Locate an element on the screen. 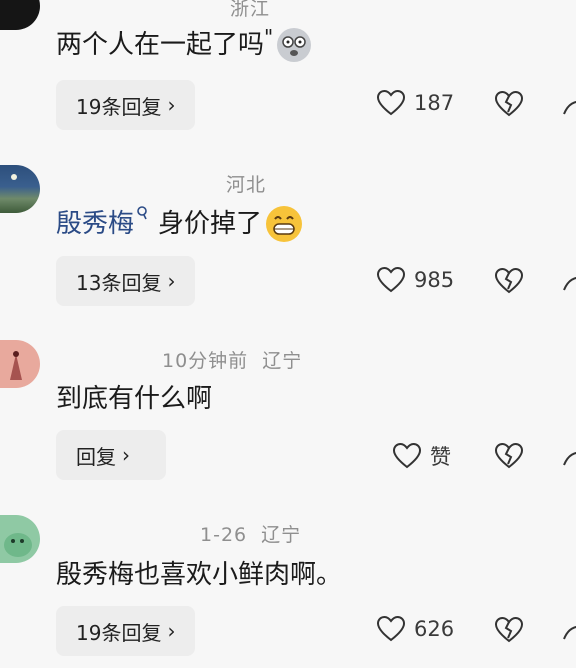 Image resolution: width=576 pixels, height=668 pixels. like-count: 626 is located at coordinates (434, 629).